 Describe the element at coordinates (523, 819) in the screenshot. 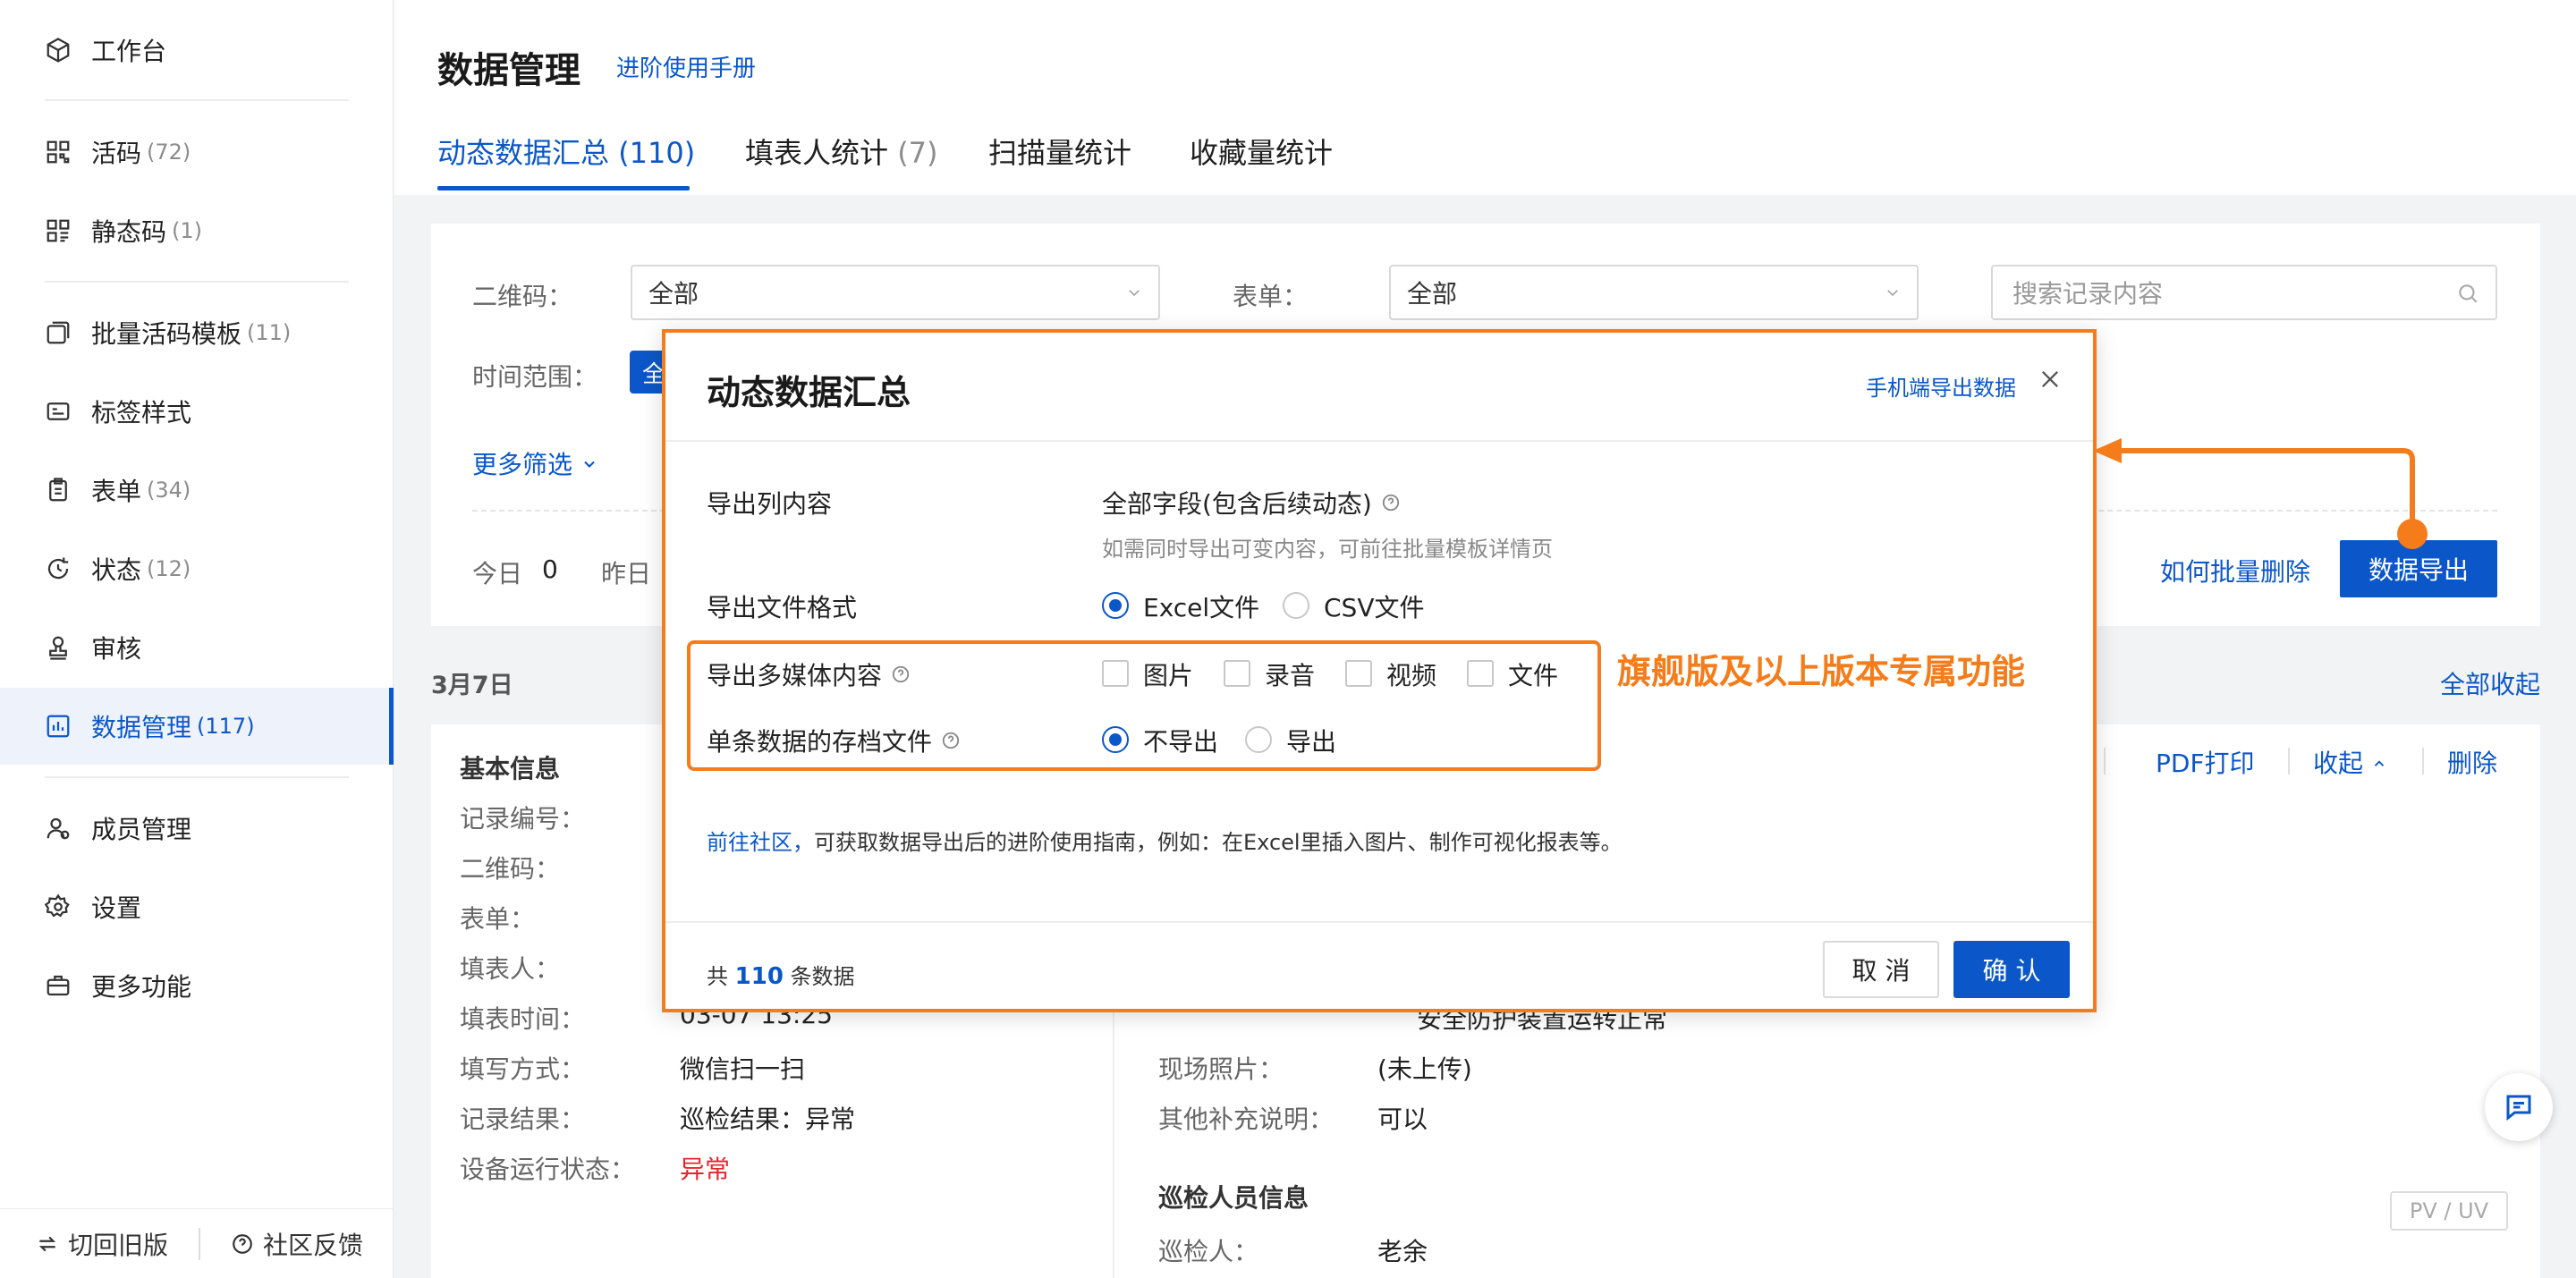

I see `field-record-id-key: 记录编号：` at that location.